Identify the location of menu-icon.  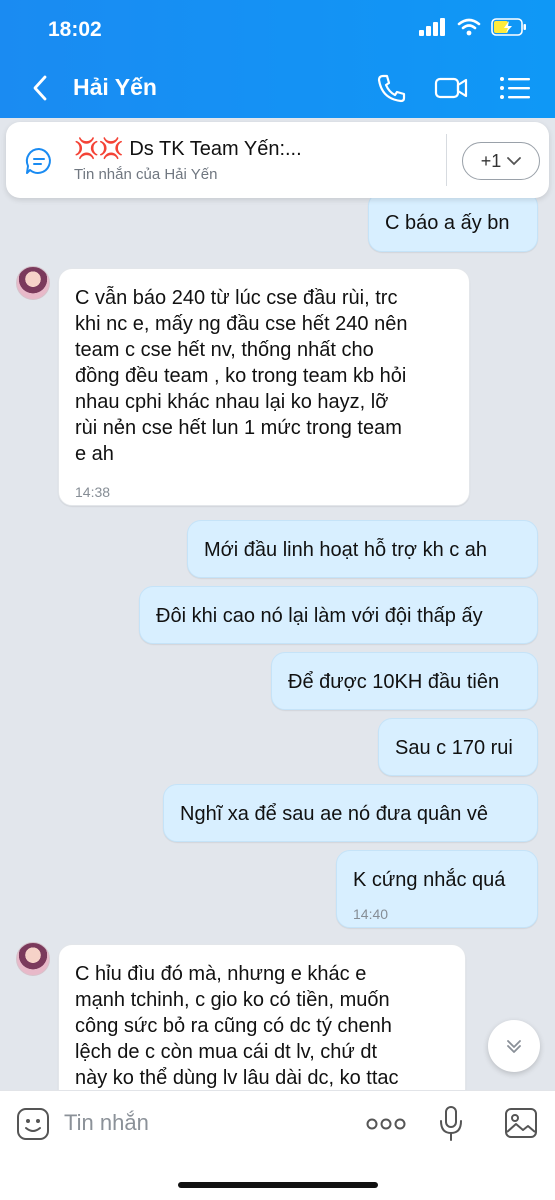
(515, 88).